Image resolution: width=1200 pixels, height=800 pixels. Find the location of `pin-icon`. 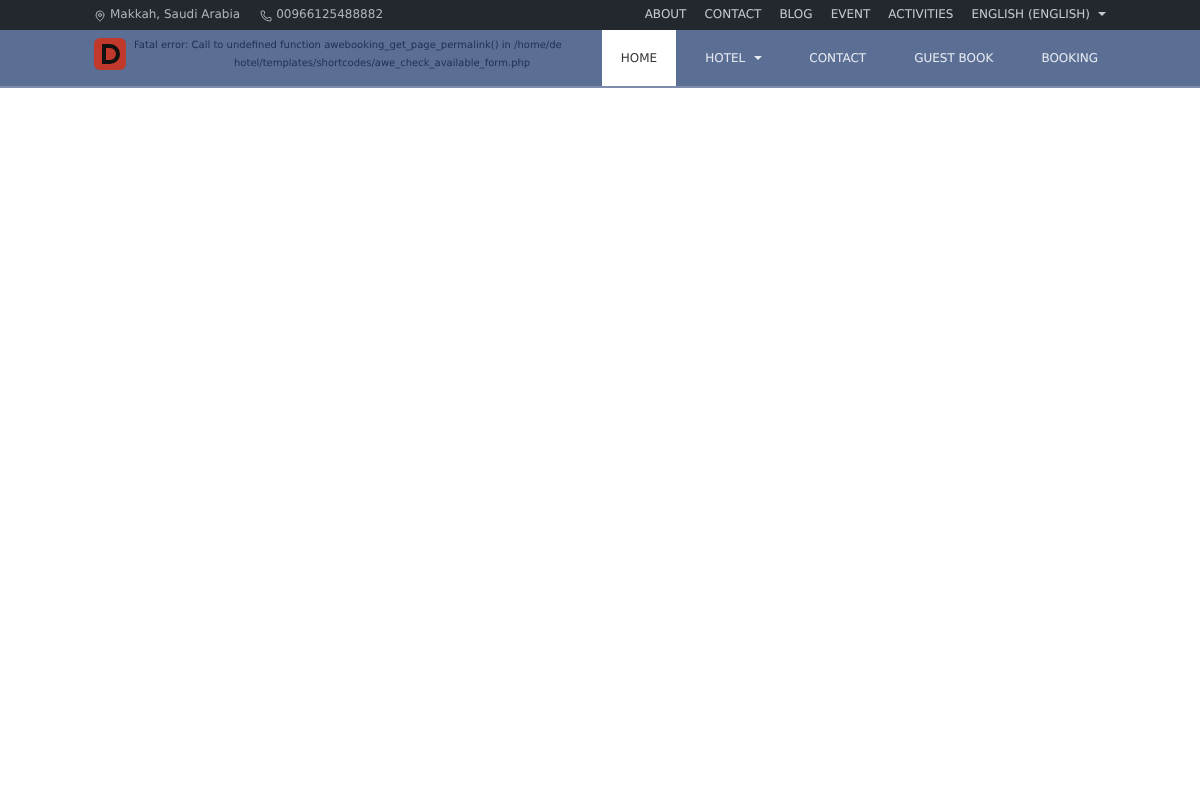

pin-icon is located at coordinates (100, 15).